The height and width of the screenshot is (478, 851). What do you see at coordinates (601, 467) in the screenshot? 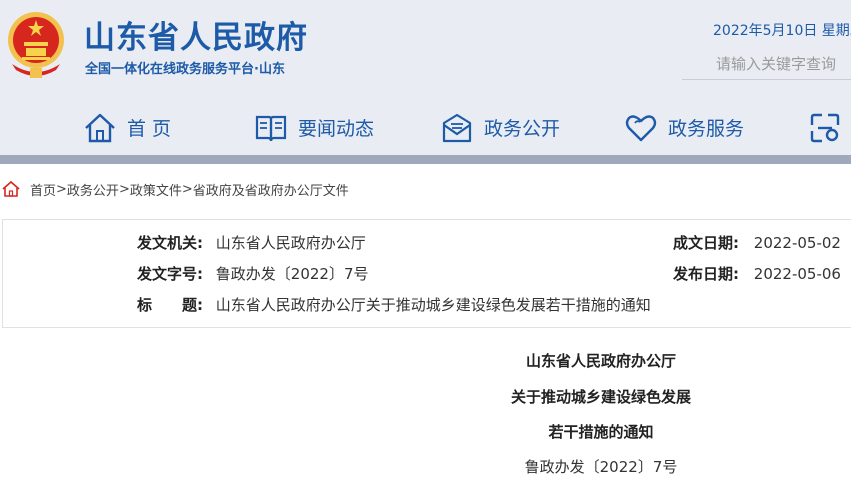
I see `document-number: 鲁政办发〔2022〕7号` at bounding box center [601, 467].